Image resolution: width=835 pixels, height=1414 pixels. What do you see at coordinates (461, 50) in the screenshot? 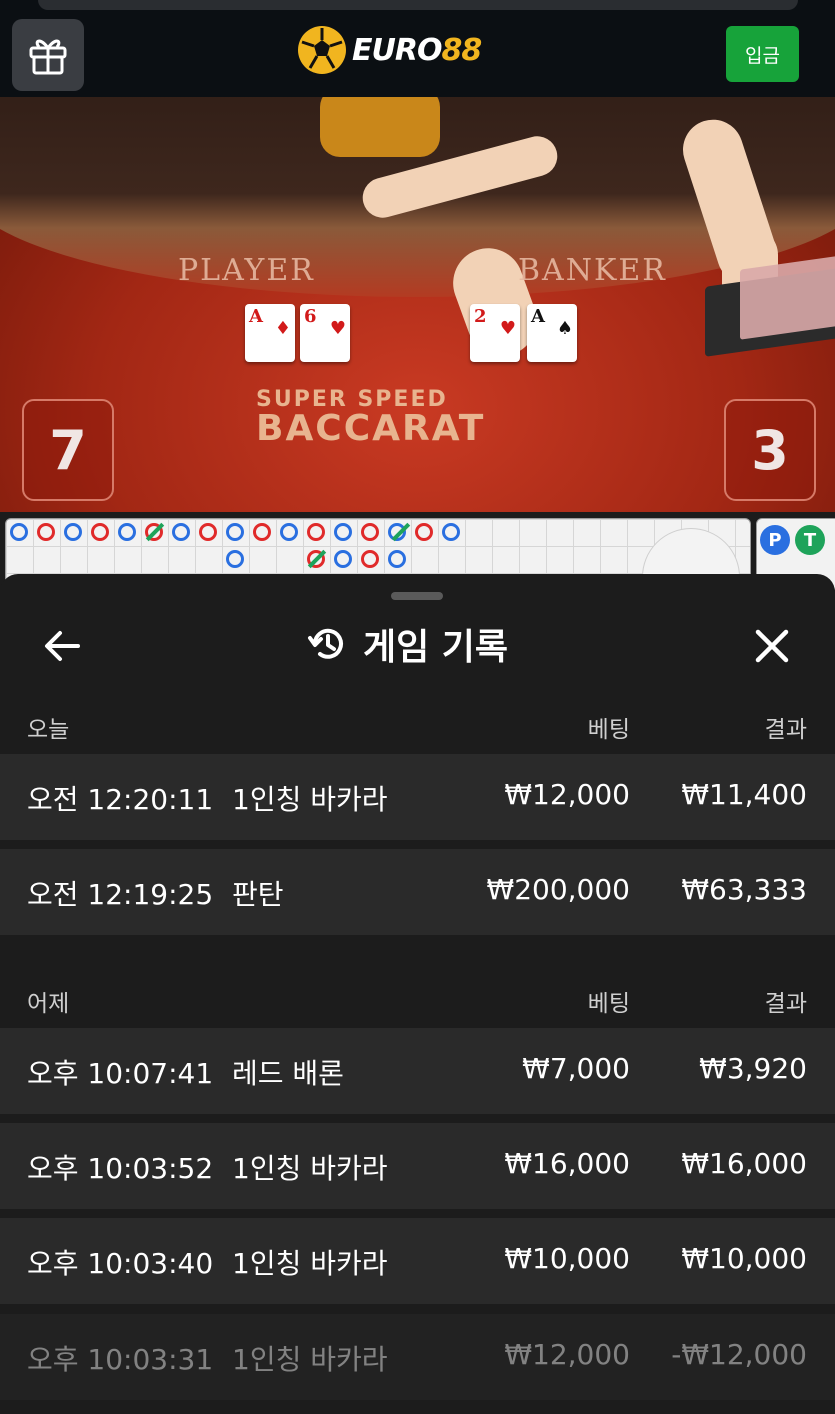
I see `logo-text-num: 88` at bounding box center [461, 50].